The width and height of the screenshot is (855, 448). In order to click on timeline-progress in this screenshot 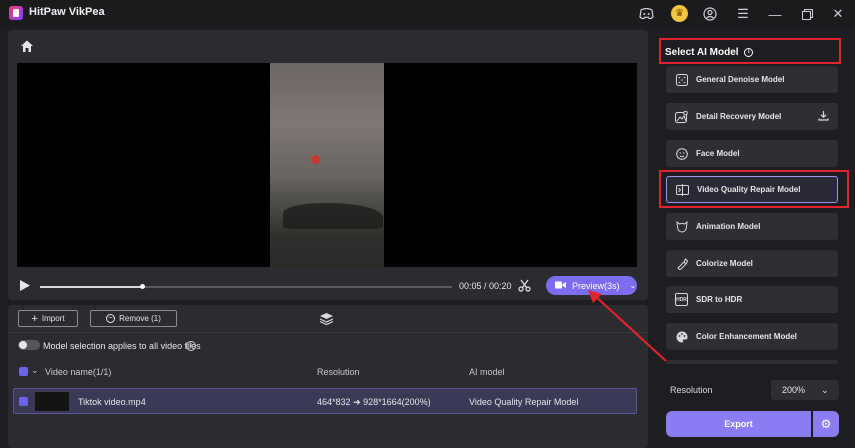, I will do `click(91, 287)`.